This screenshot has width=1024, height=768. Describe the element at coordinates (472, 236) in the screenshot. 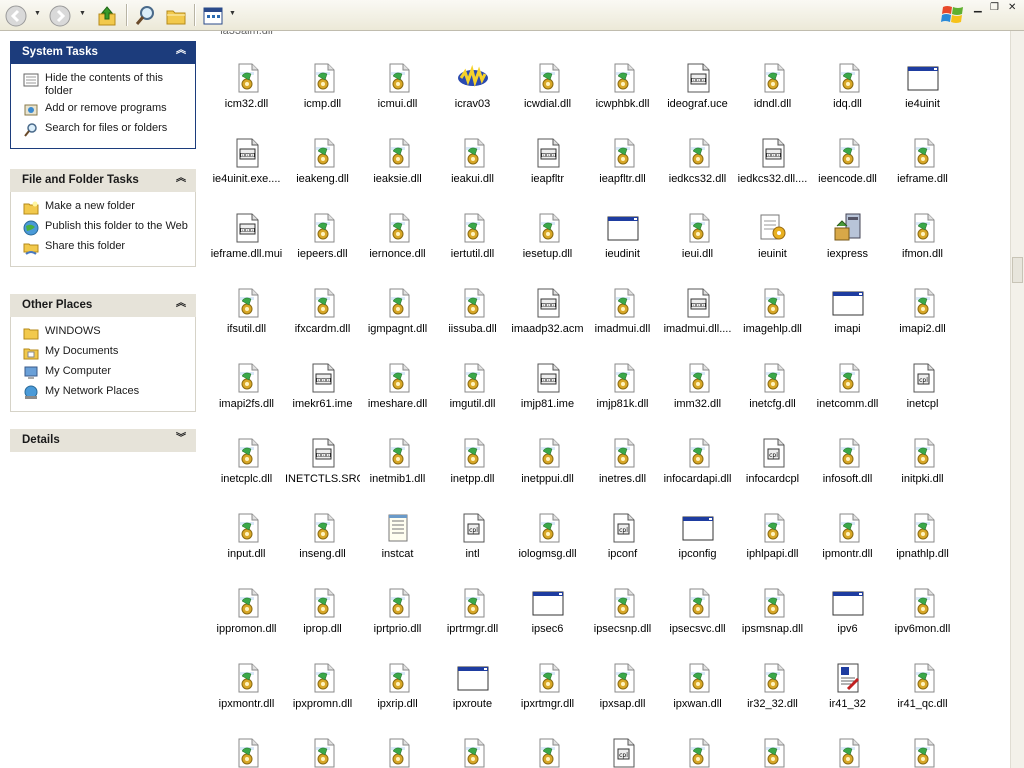

I see `file-item: iertutil.dll` at that location.